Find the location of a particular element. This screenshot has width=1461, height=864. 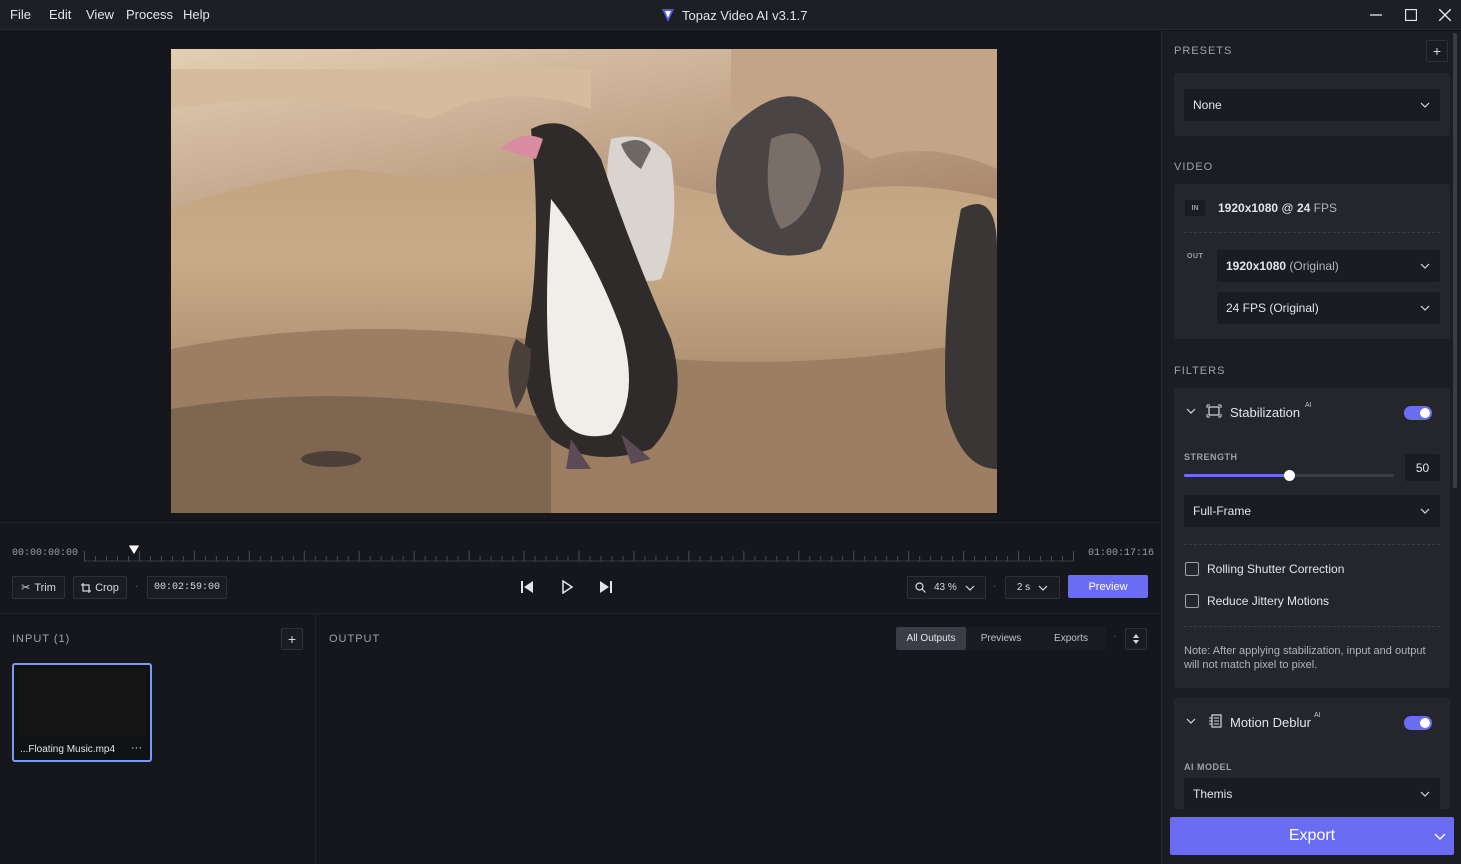

output-tabs: All Outputs Previews Exports is located at coordinates (1001, 638).